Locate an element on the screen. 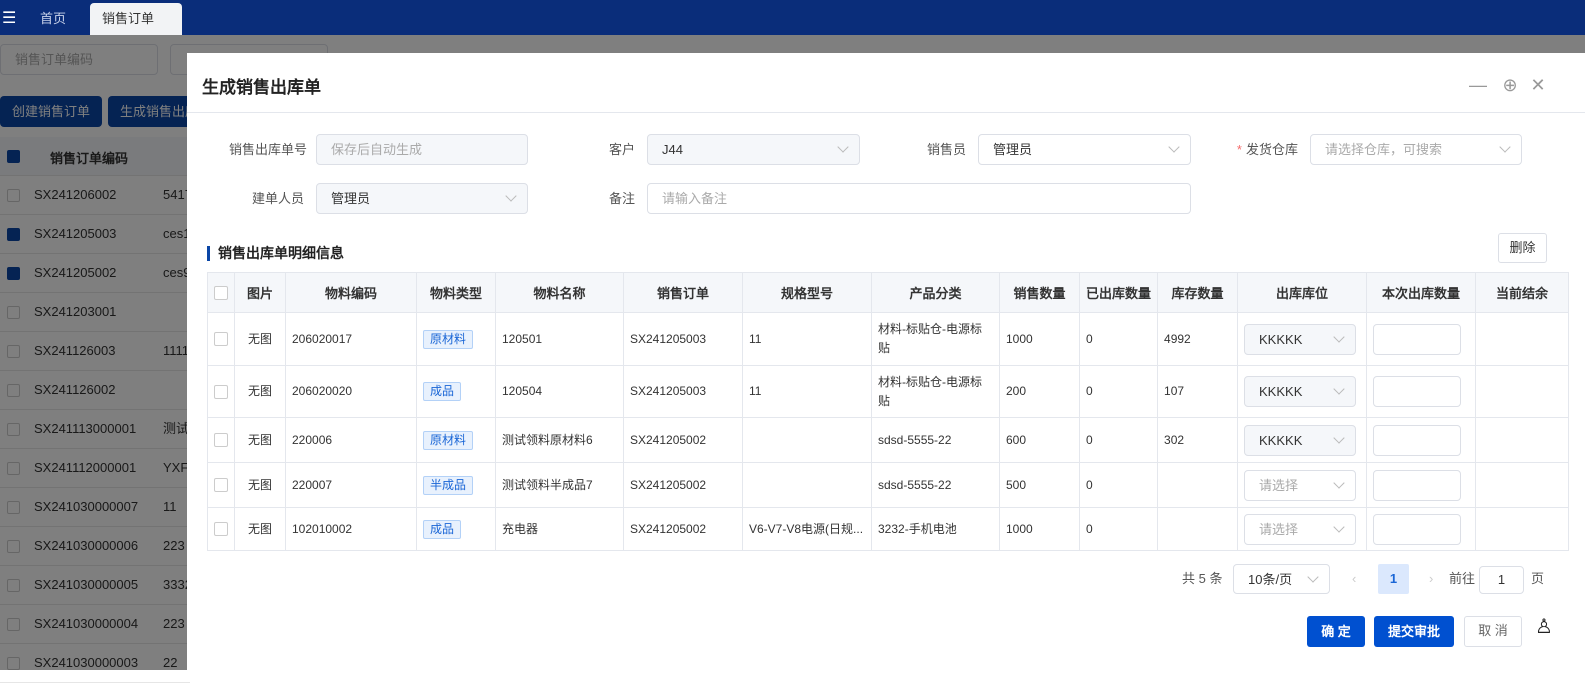 The width and height of the screenshot is (1585, 683). confirm-button: 确 定 is located at coordinates (1336, 631).